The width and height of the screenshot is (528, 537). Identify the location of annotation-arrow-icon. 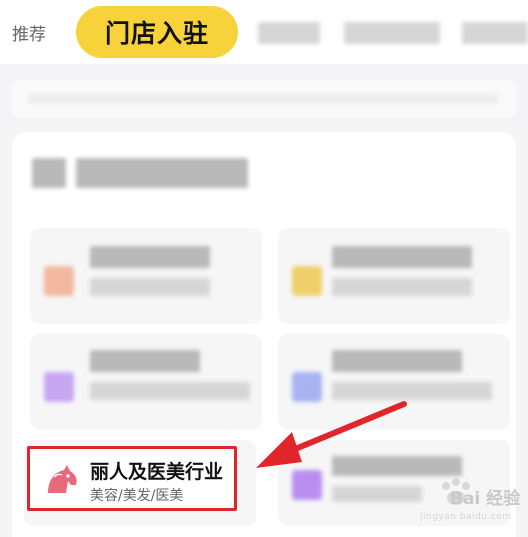
(331, 434).